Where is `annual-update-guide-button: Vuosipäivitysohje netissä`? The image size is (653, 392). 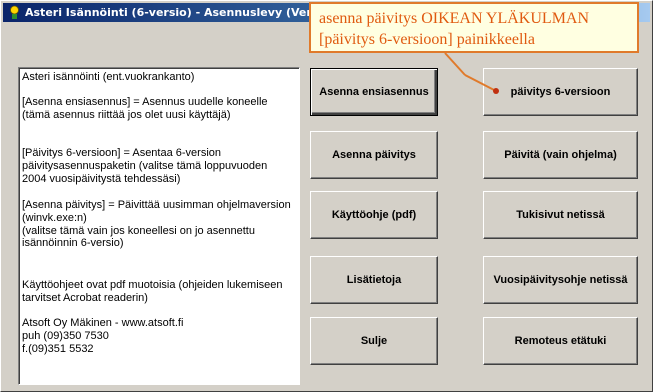
annual-update-guide-button: Vuosipäivitysohje netissä is located at coordinates (560, 280).